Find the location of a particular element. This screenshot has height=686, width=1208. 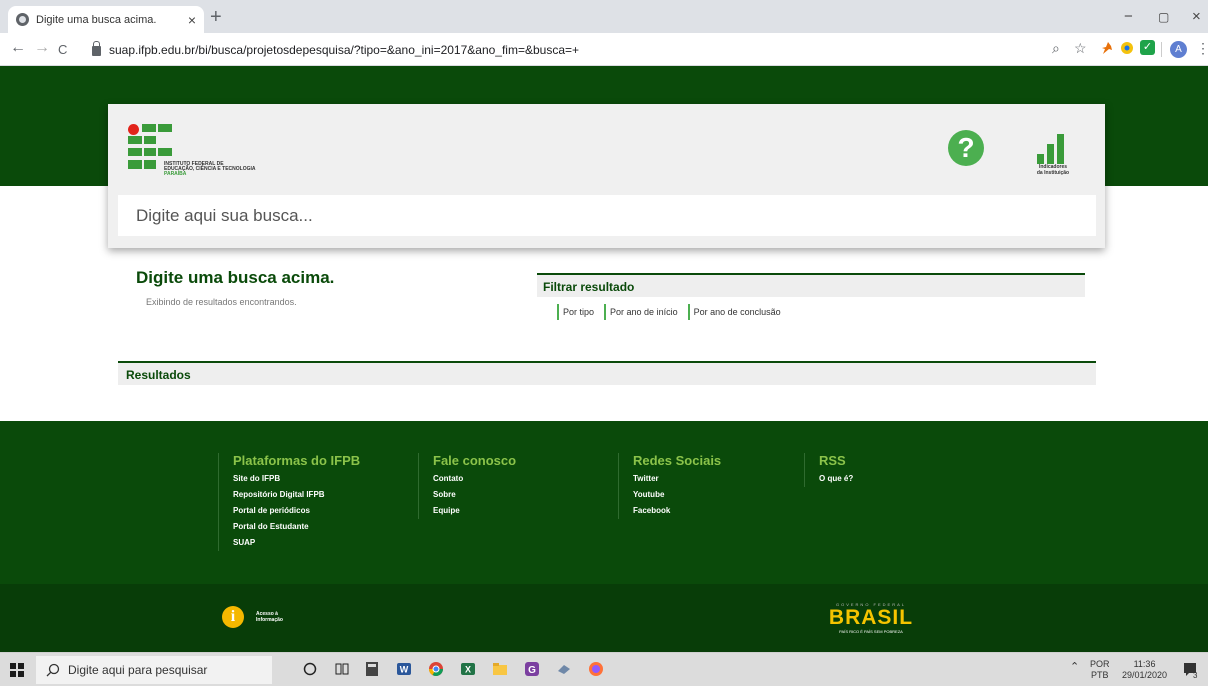

clock-date: 29/01/2020 is located at coordinates (1145, 675).